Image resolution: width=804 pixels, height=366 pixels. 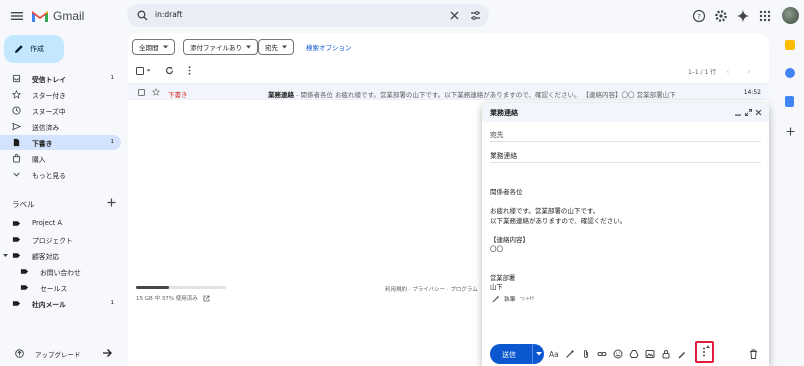 I want to click on sidebar-item: スター付き, so click(x=60, y=94).